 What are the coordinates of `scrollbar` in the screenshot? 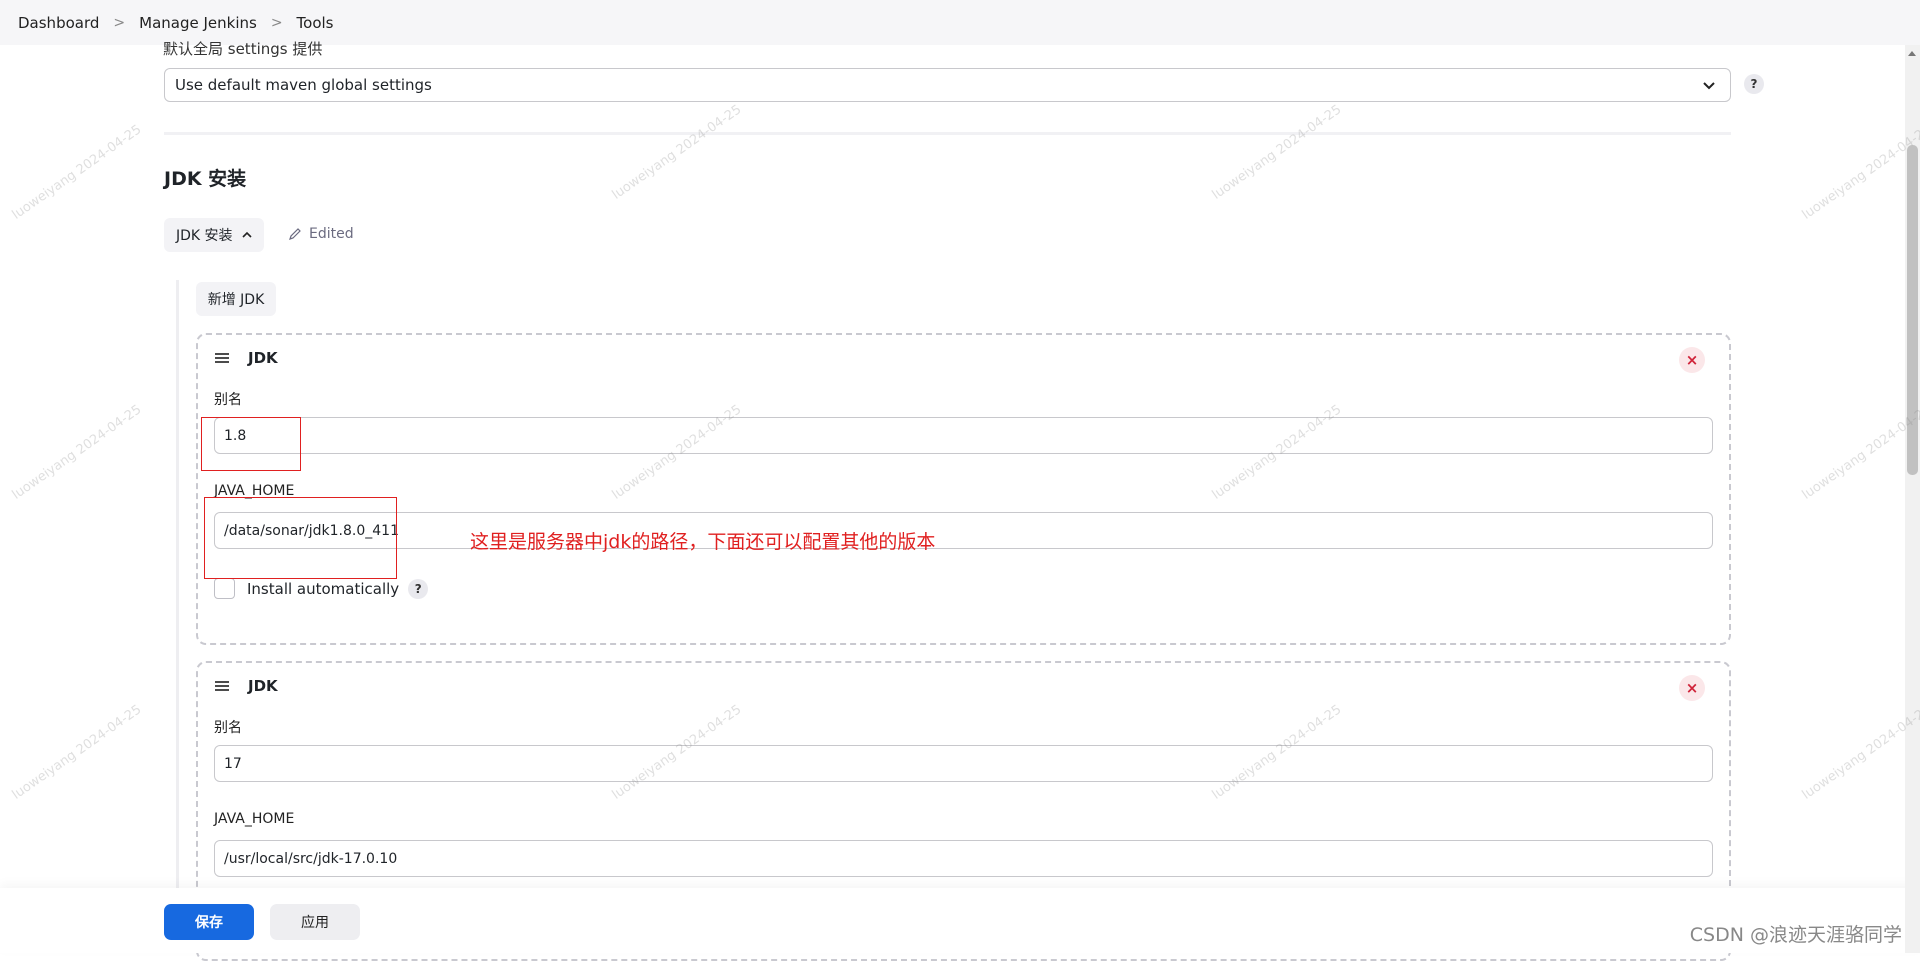 It's located at (1912, 499).